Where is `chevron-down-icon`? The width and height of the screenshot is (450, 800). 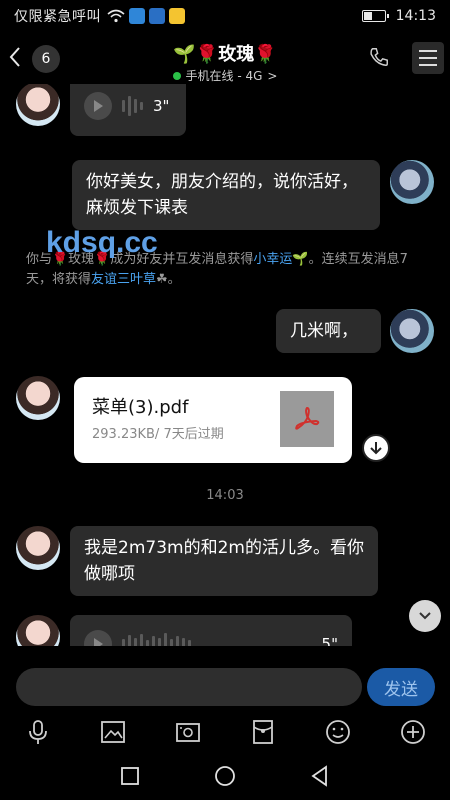 chevron-down-icon is located at coordinates (425, 616).